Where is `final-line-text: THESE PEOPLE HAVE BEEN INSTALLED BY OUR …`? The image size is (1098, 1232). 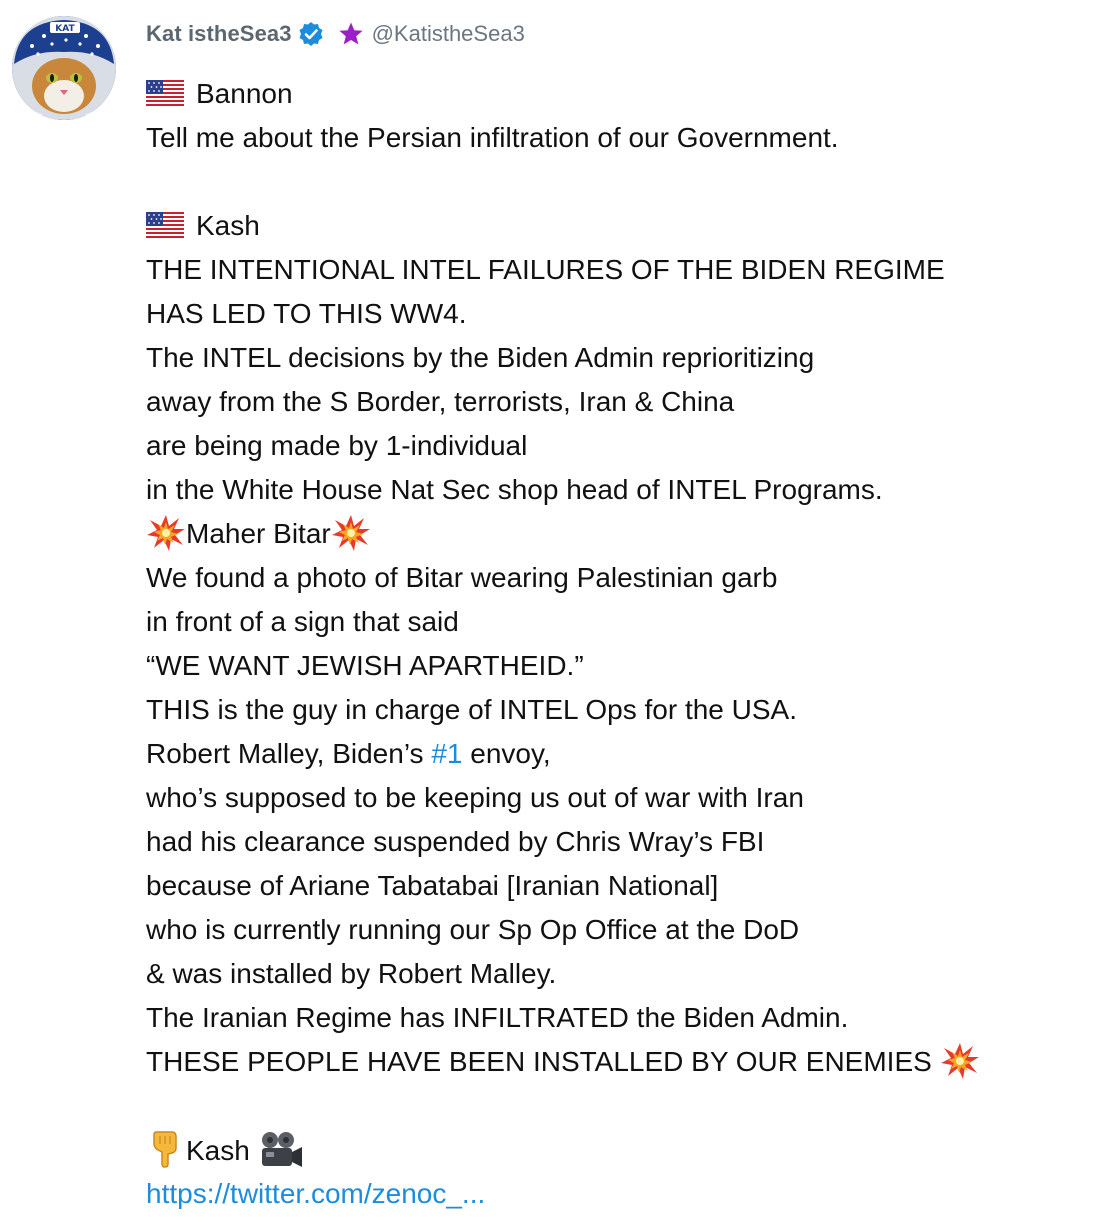 final-line-text: THESE PEOPLE HAVE BEEN INSTALLED BY OUR … is located at coordinates (539, 1061).